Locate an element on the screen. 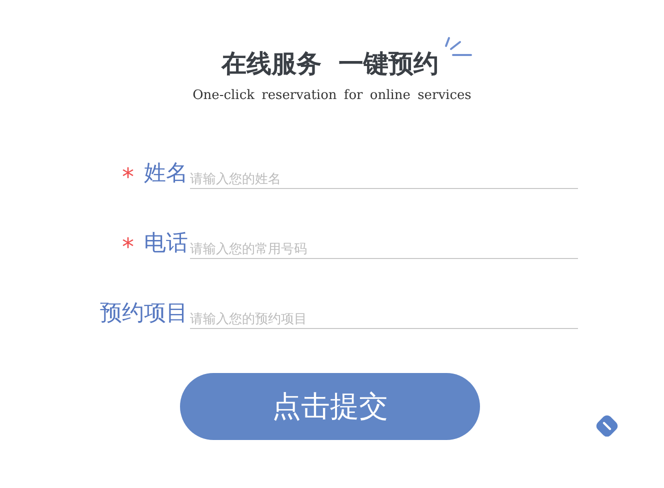 The width and height of the screenshot is (664, 488). input-field: 请输入您的常用号码 is located at coordinates (384, 248).